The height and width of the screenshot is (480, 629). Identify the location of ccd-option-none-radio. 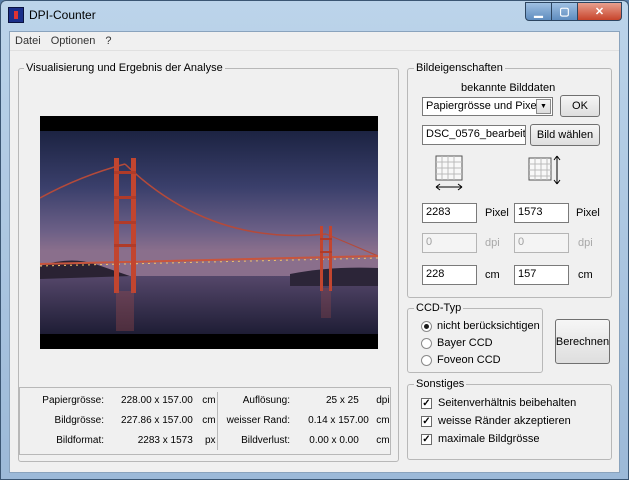
(426, 326).